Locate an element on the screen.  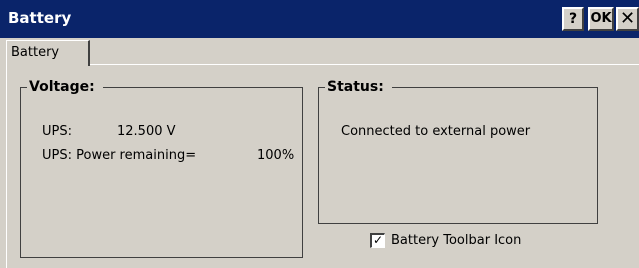
voltage-legend: Voltage: is located at coordinates (65, 87).